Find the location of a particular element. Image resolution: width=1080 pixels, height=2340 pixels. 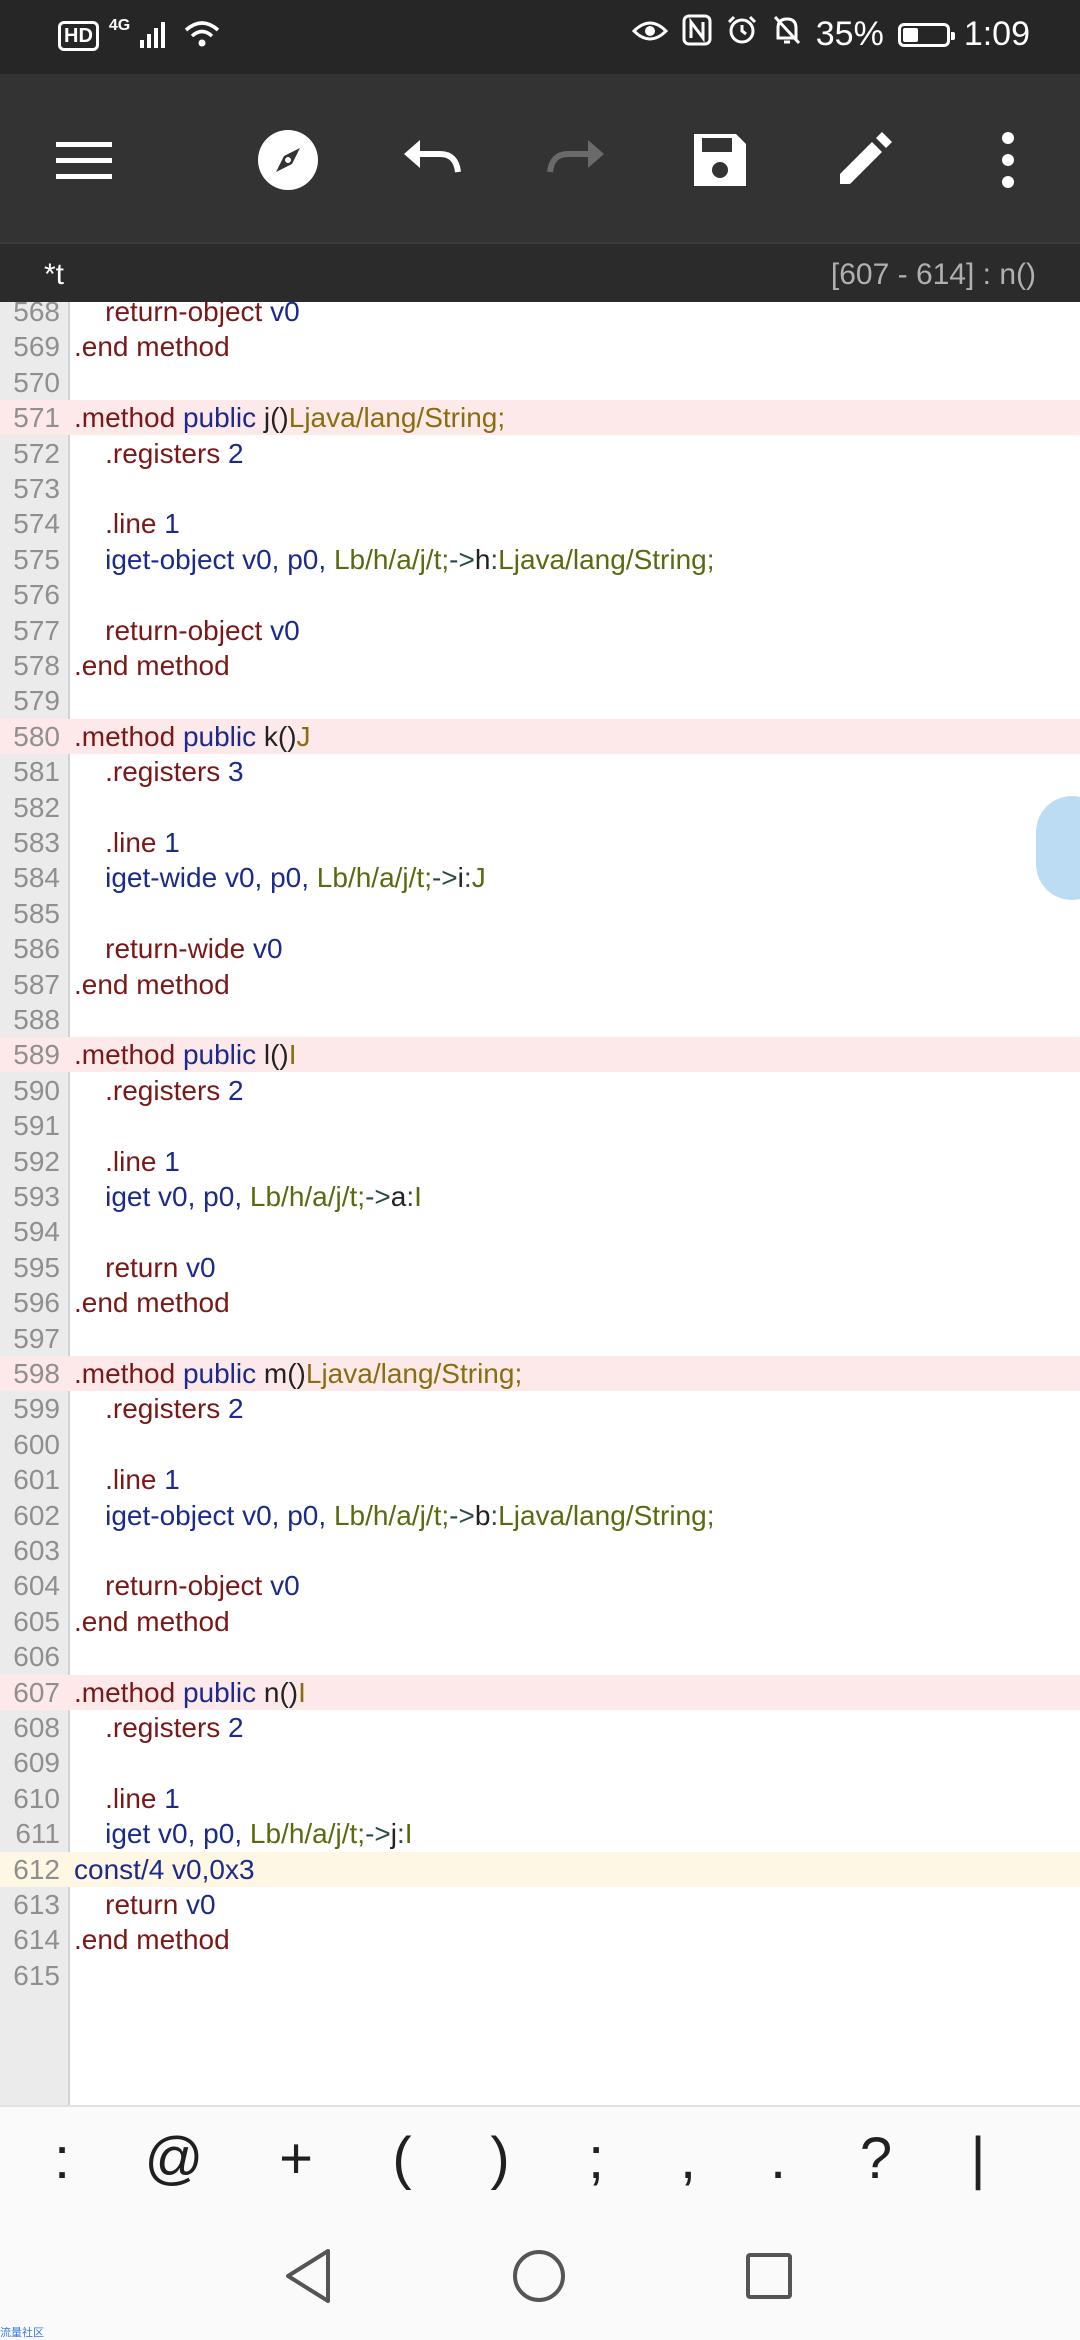

menu-icon is located at coordinates (84, 160).